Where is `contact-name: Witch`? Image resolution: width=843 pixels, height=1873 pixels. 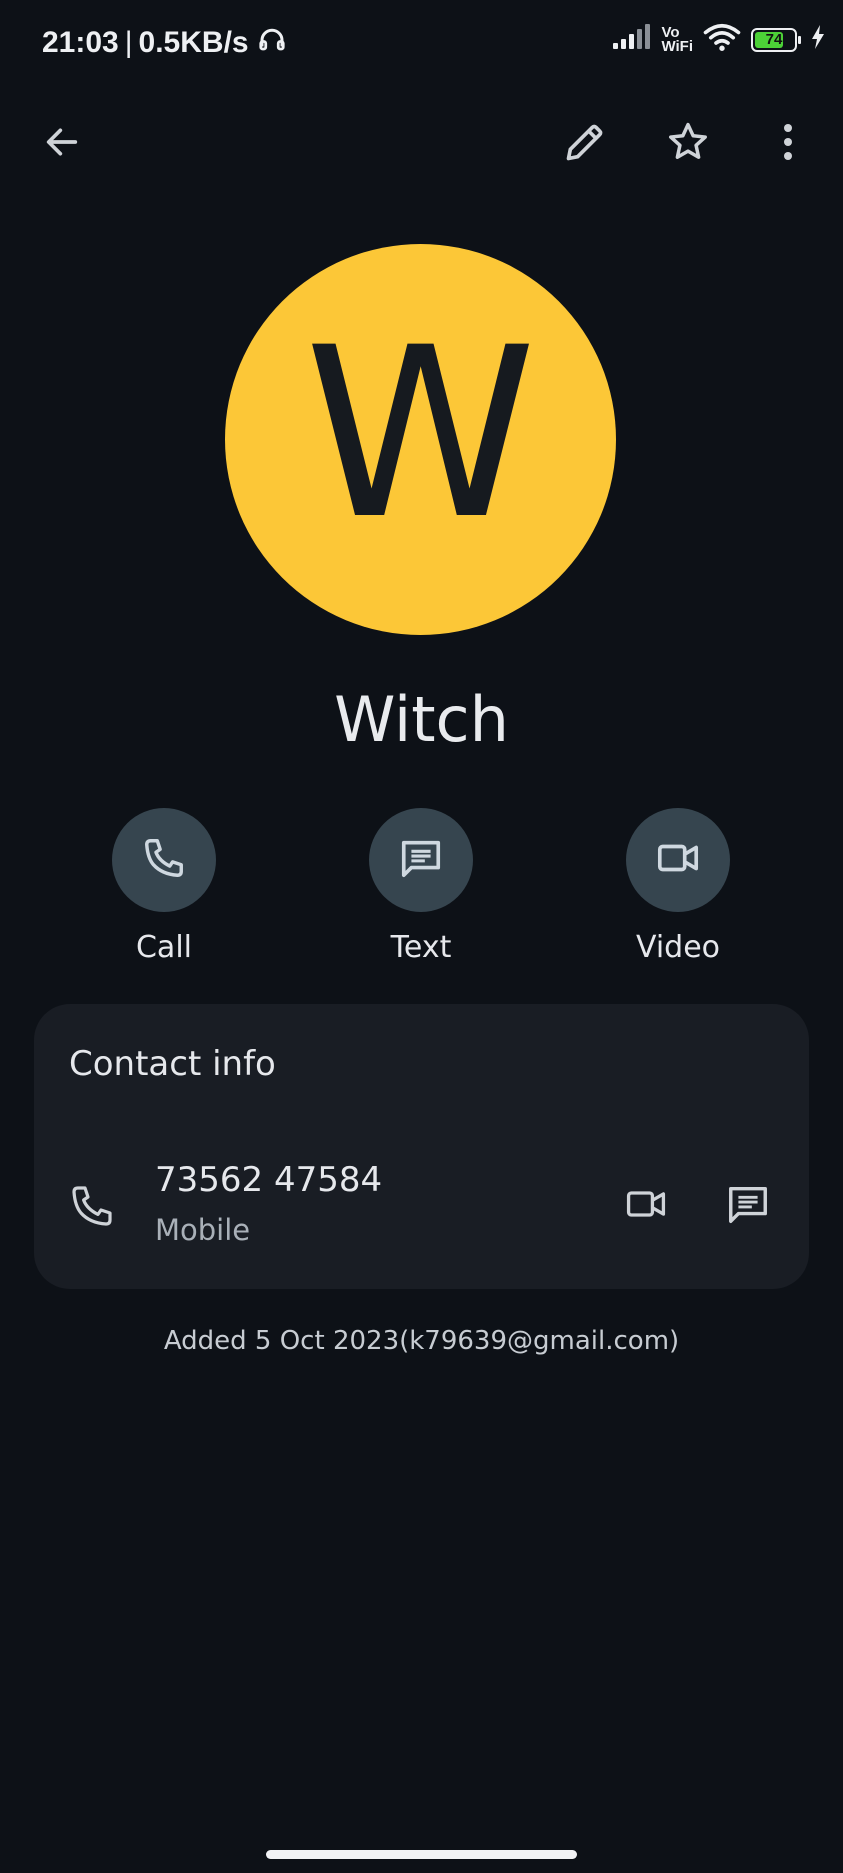
contact-name: Witch is located at coordinates (421, 719).